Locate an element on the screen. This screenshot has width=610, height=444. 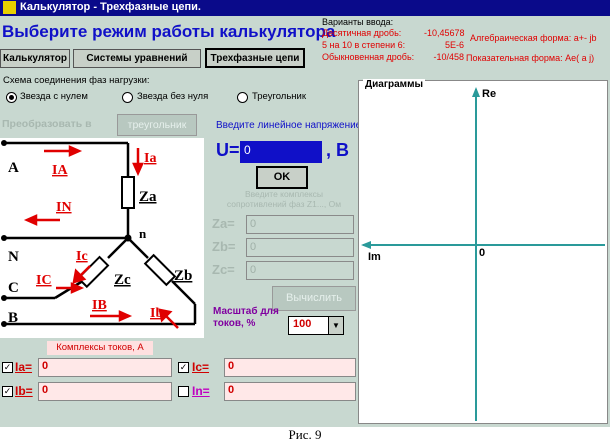
node-label: A is located at coordinates (13, 168).